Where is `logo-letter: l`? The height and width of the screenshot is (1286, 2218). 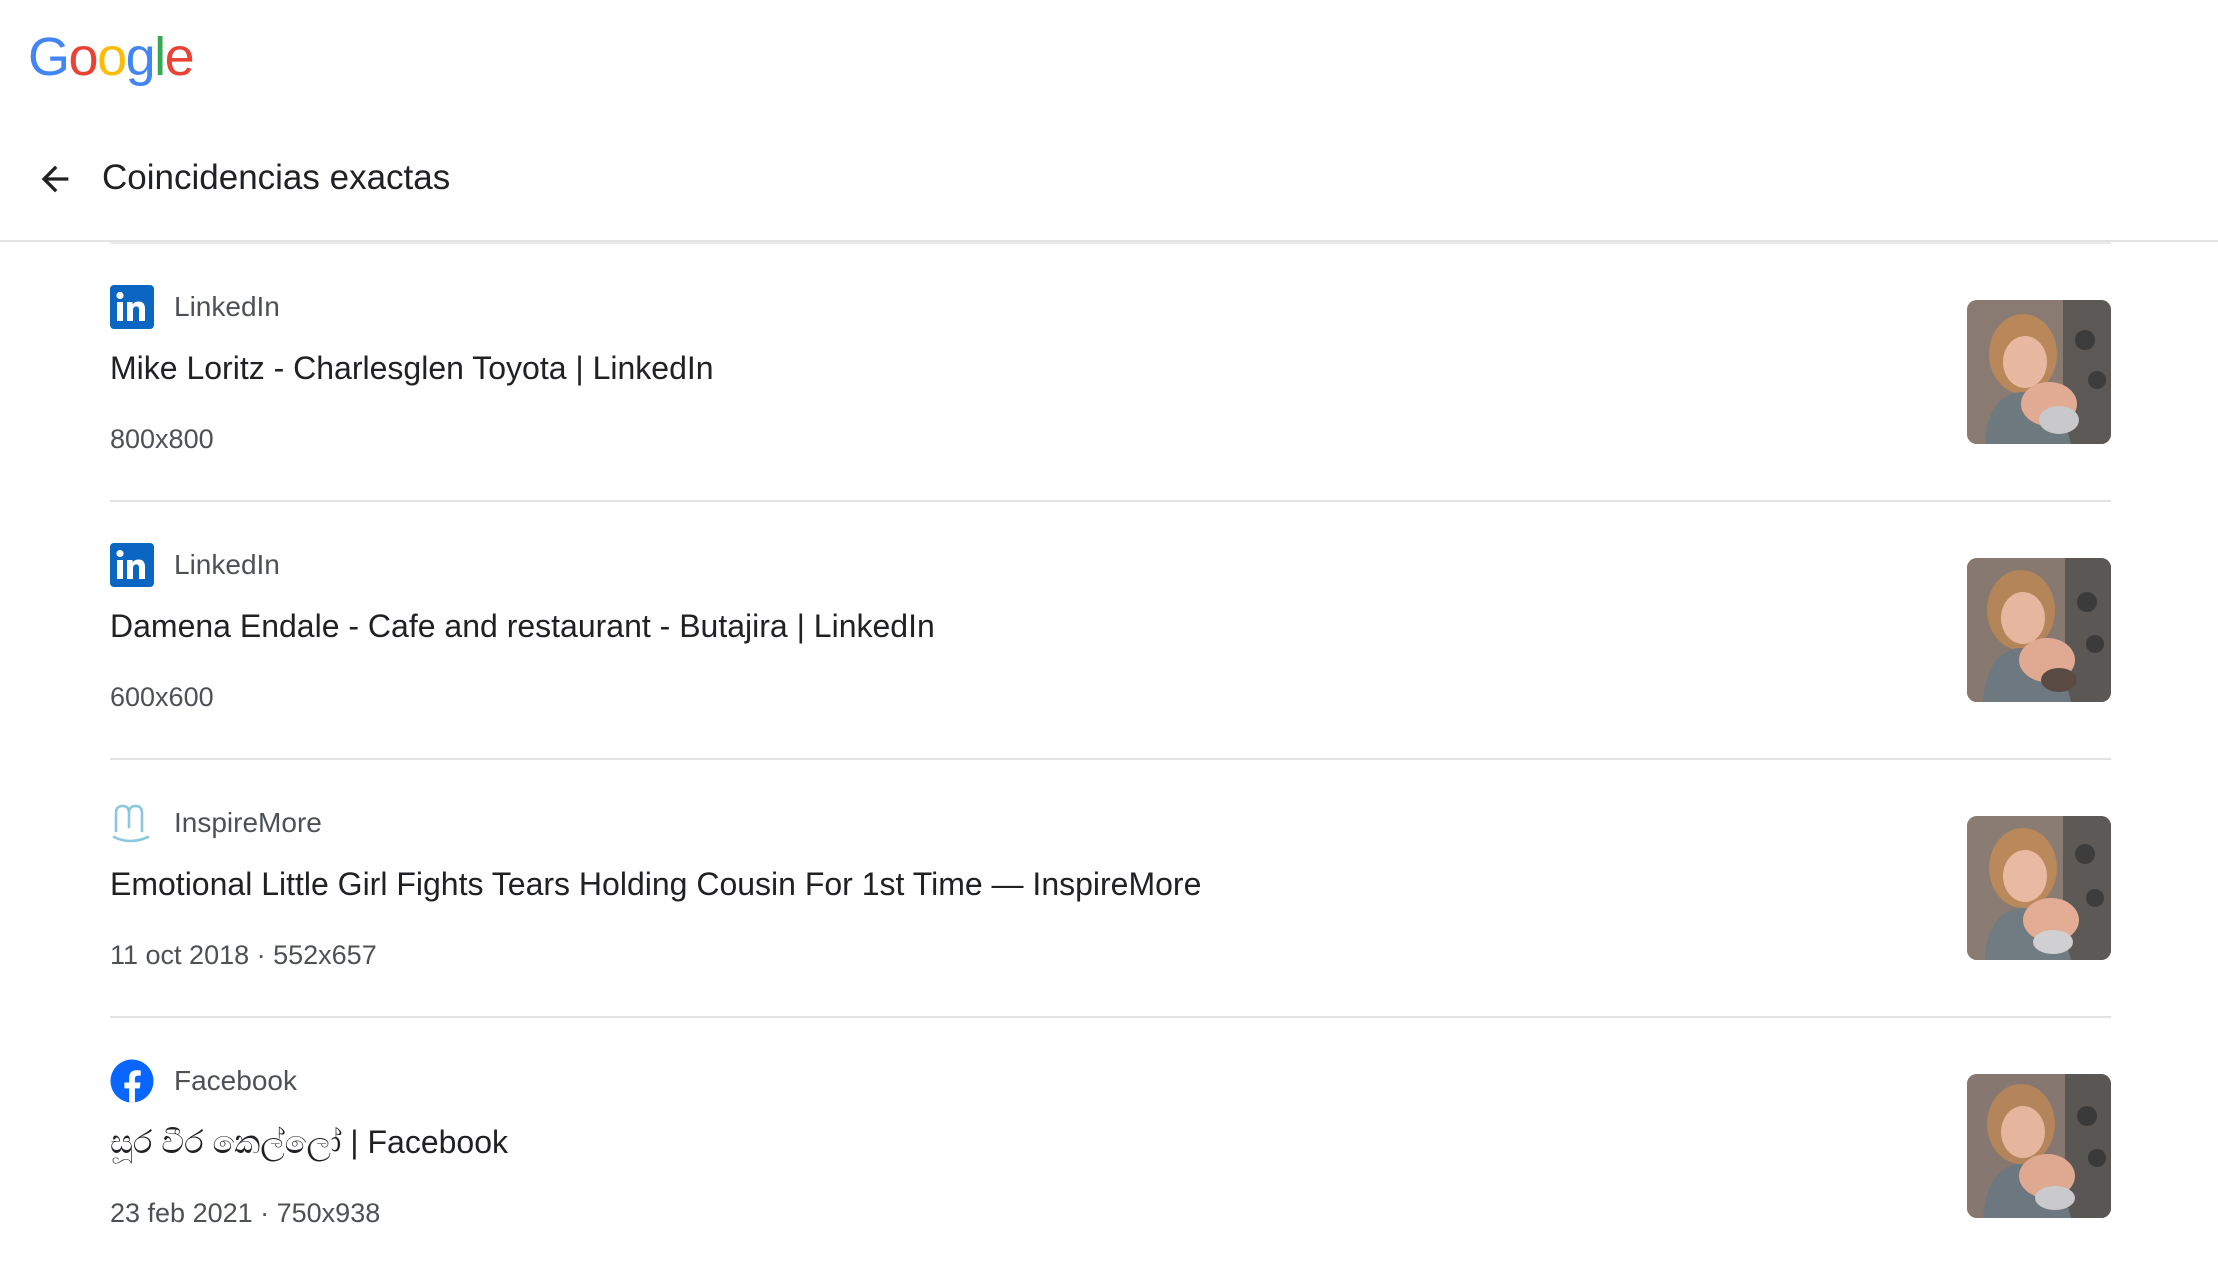 logo-letter: l is located at coordinates (160, 57).